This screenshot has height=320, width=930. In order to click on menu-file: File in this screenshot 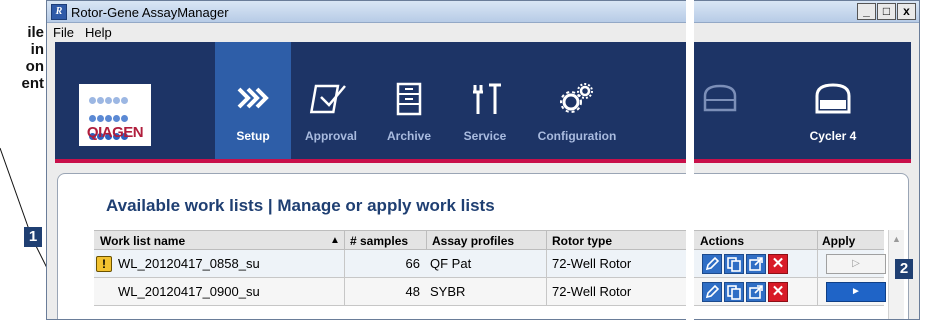, I will do `click(63, 32)`.